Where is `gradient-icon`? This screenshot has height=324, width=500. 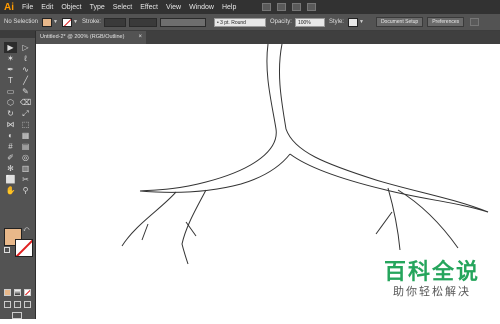 gradient-icon is located at coordinates (17, 292).